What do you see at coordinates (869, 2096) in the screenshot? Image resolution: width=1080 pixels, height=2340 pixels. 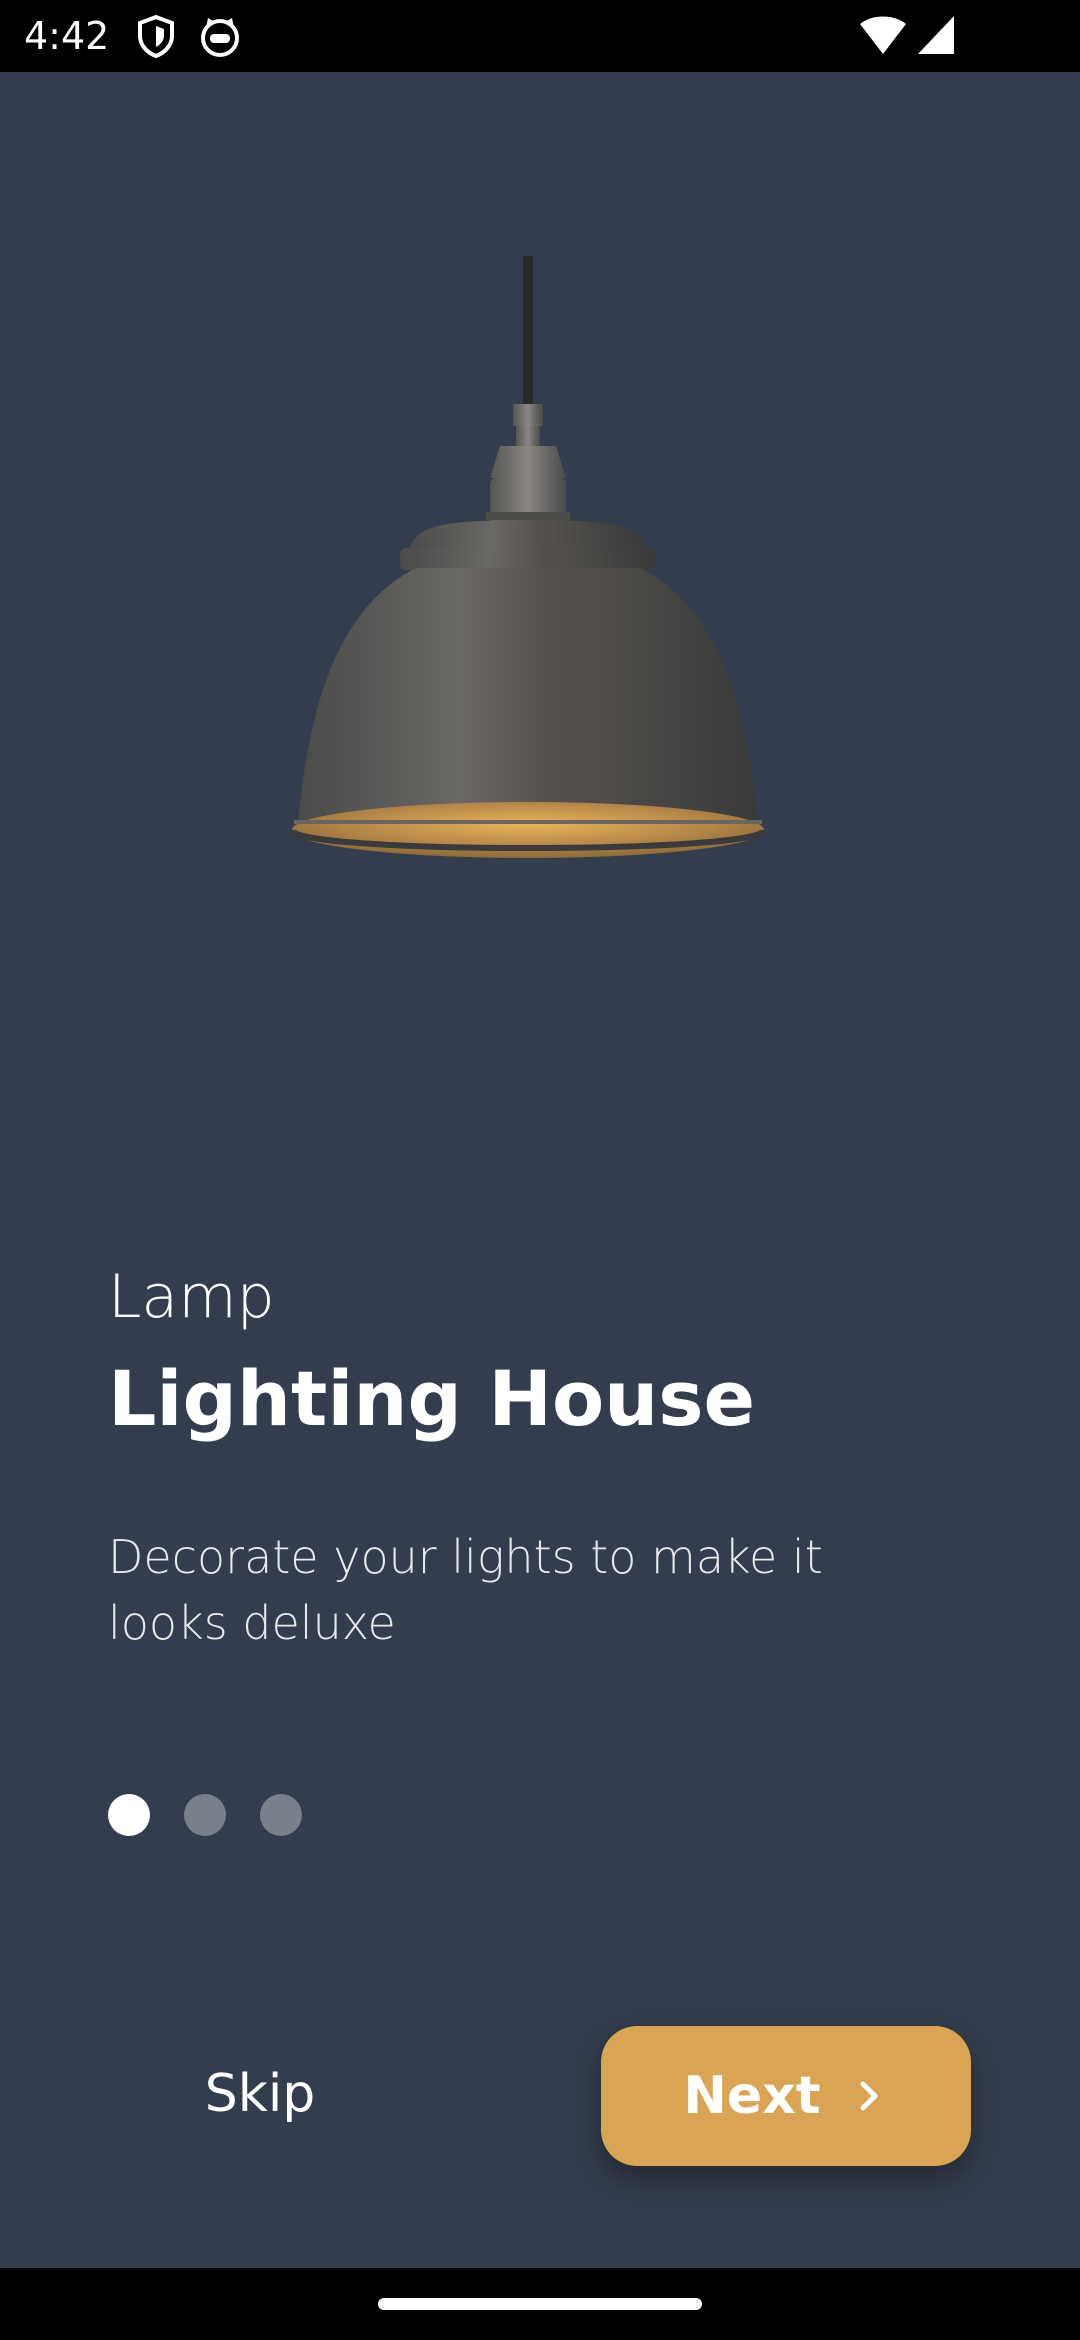 I see `chevron-right-icon` at bounding box center [869, 2096].